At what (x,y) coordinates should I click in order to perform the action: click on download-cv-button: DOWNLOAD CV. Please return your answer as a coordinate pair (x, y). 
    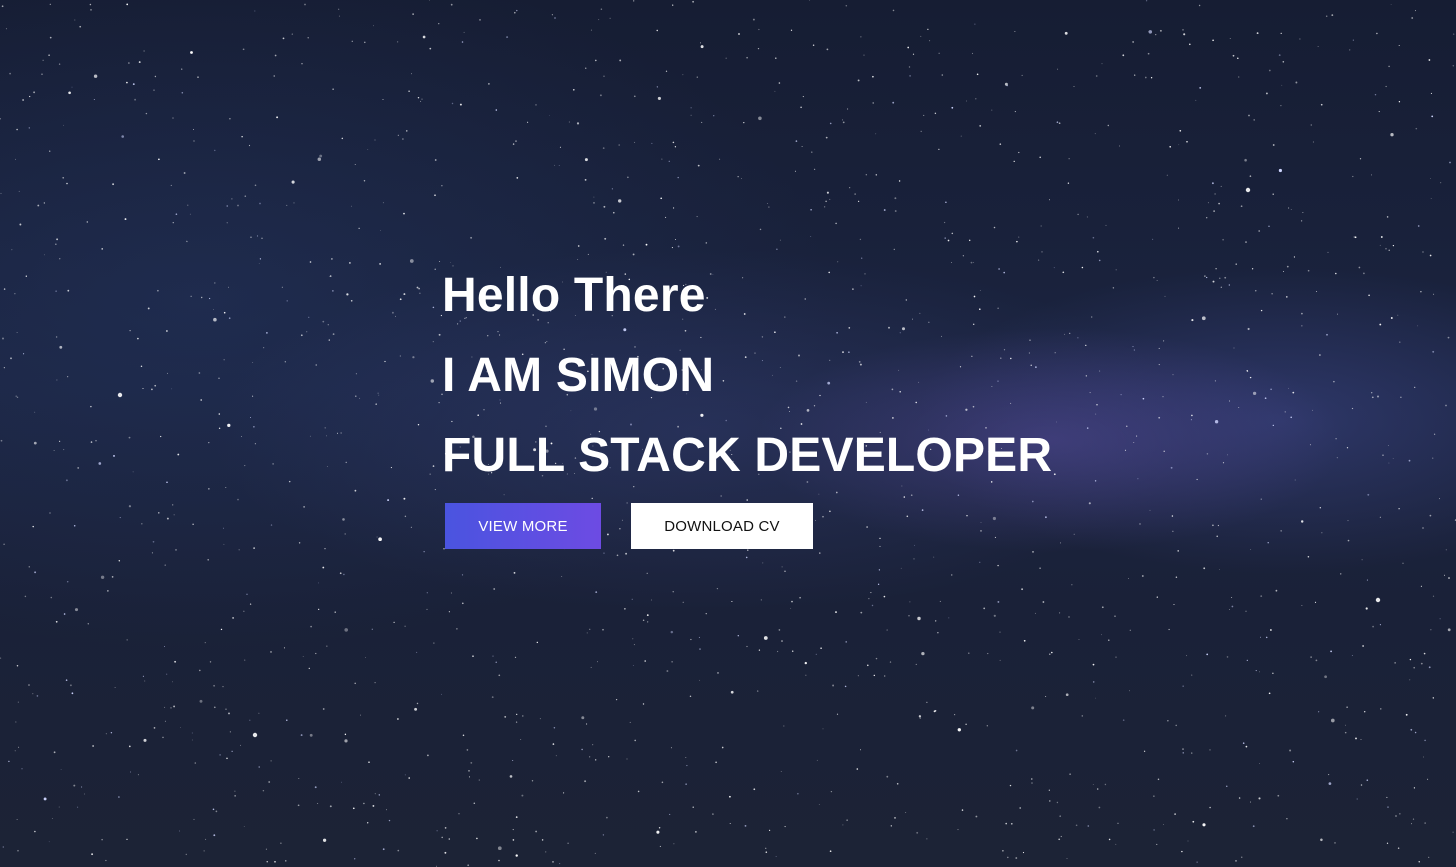
    Looking at the image, I should click on (722, 526).